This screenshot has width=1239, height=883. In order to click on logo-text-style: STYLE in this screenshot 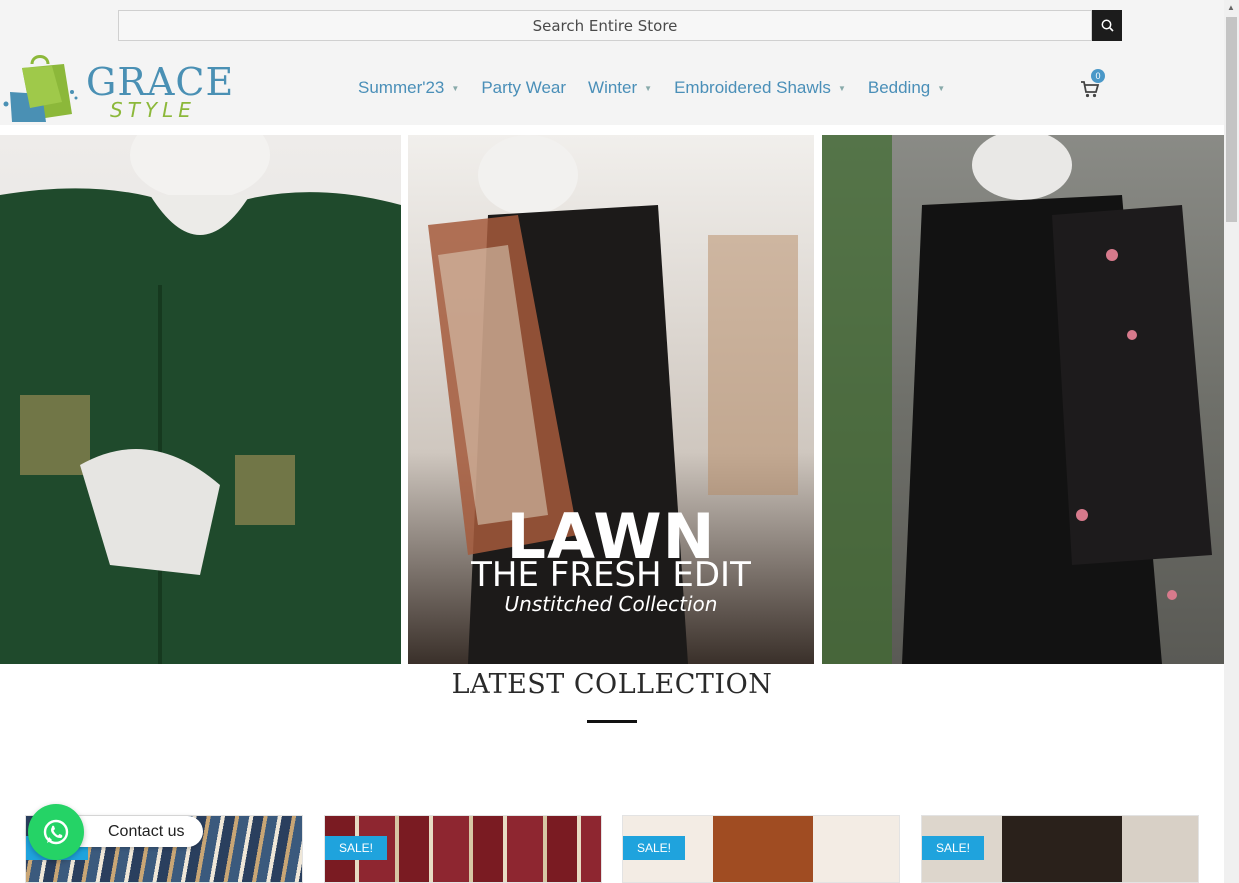, I will do `click(153, 110)`.